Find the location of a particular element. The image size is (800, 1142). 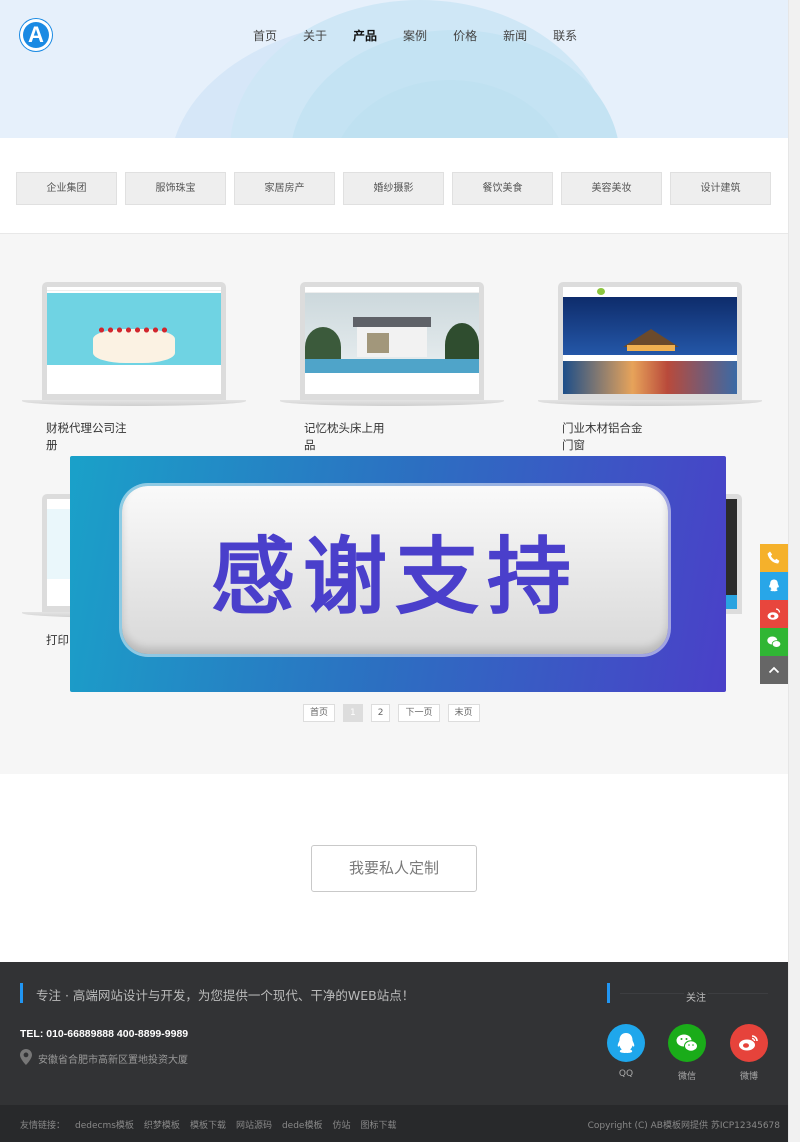

friend-link: dede模板 is located at coordinates (302, 1124).